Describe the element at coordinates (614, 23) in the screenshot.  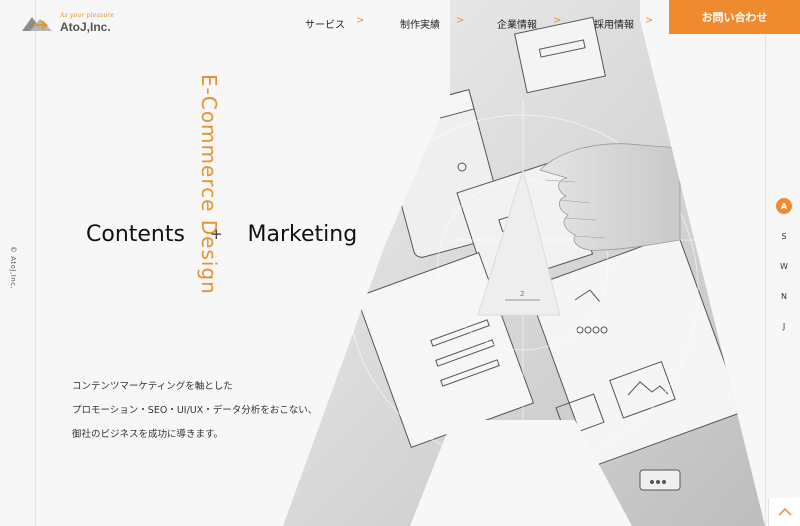
I see `nav-item-recruit: 採用情報` at that location.